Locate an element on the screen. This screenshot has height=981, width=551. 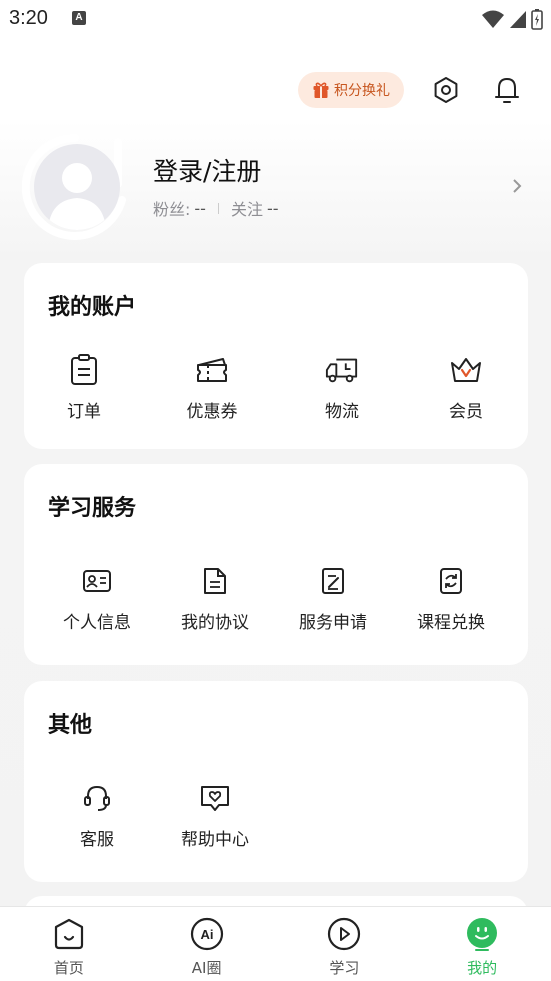
account-item-label: 优惠券 is located at coordinates (212, 412).